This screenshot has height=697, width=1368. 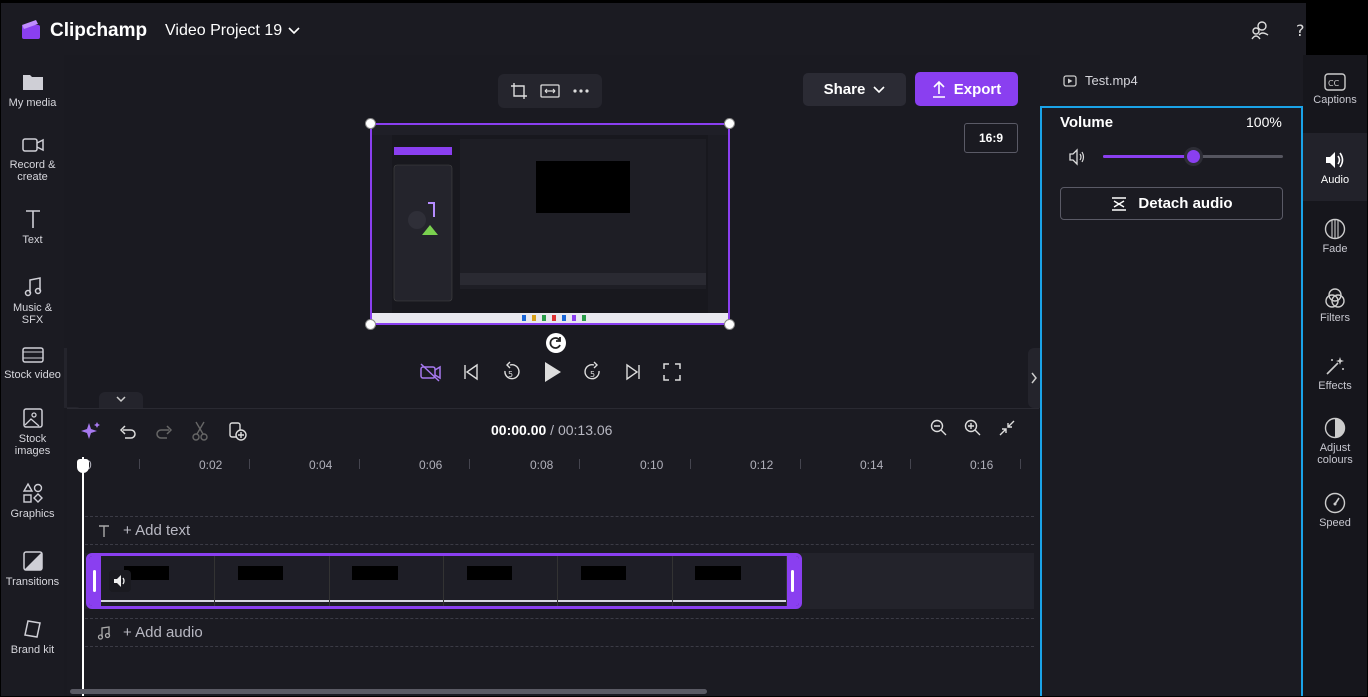 What do you see at coordinates (321, 465) in the screenshot?
I see `ruler-label: 0:04` at bounding box center [321, 465].